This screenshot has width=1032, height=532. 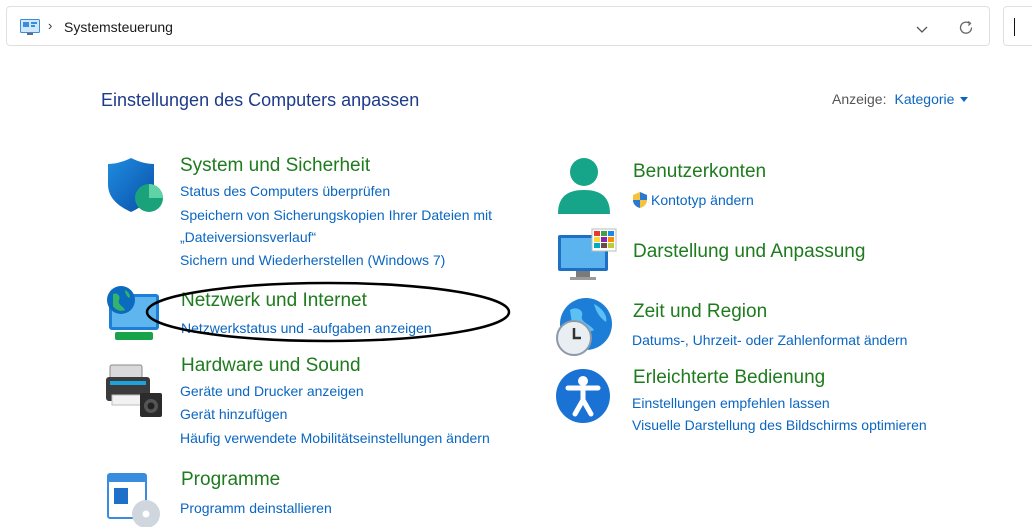 What do you see at coordinates (729, 378) in the screenshot?
I see `category-title-erleichterte: Erleichterte Bedienung` at bounding box center [729, 378].